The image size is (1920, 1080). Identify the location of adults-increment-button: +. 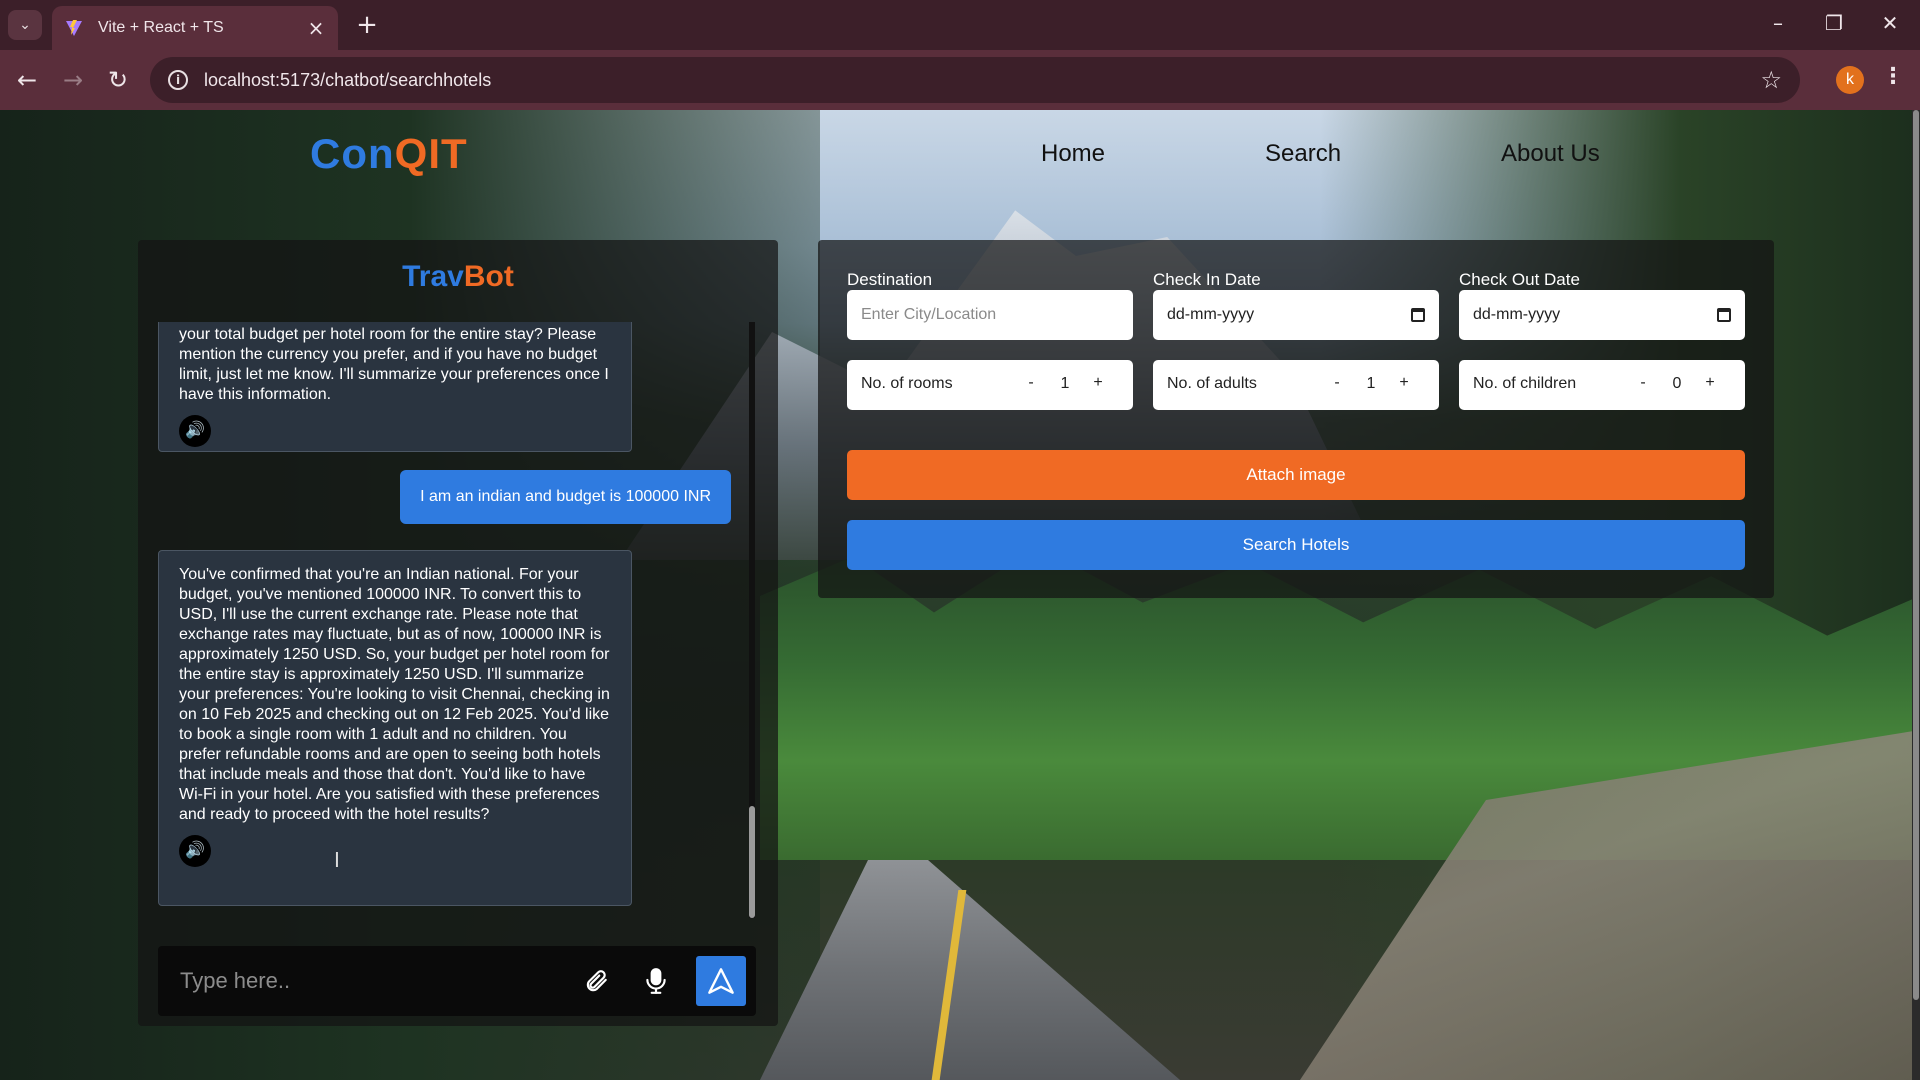
(1404, 383).